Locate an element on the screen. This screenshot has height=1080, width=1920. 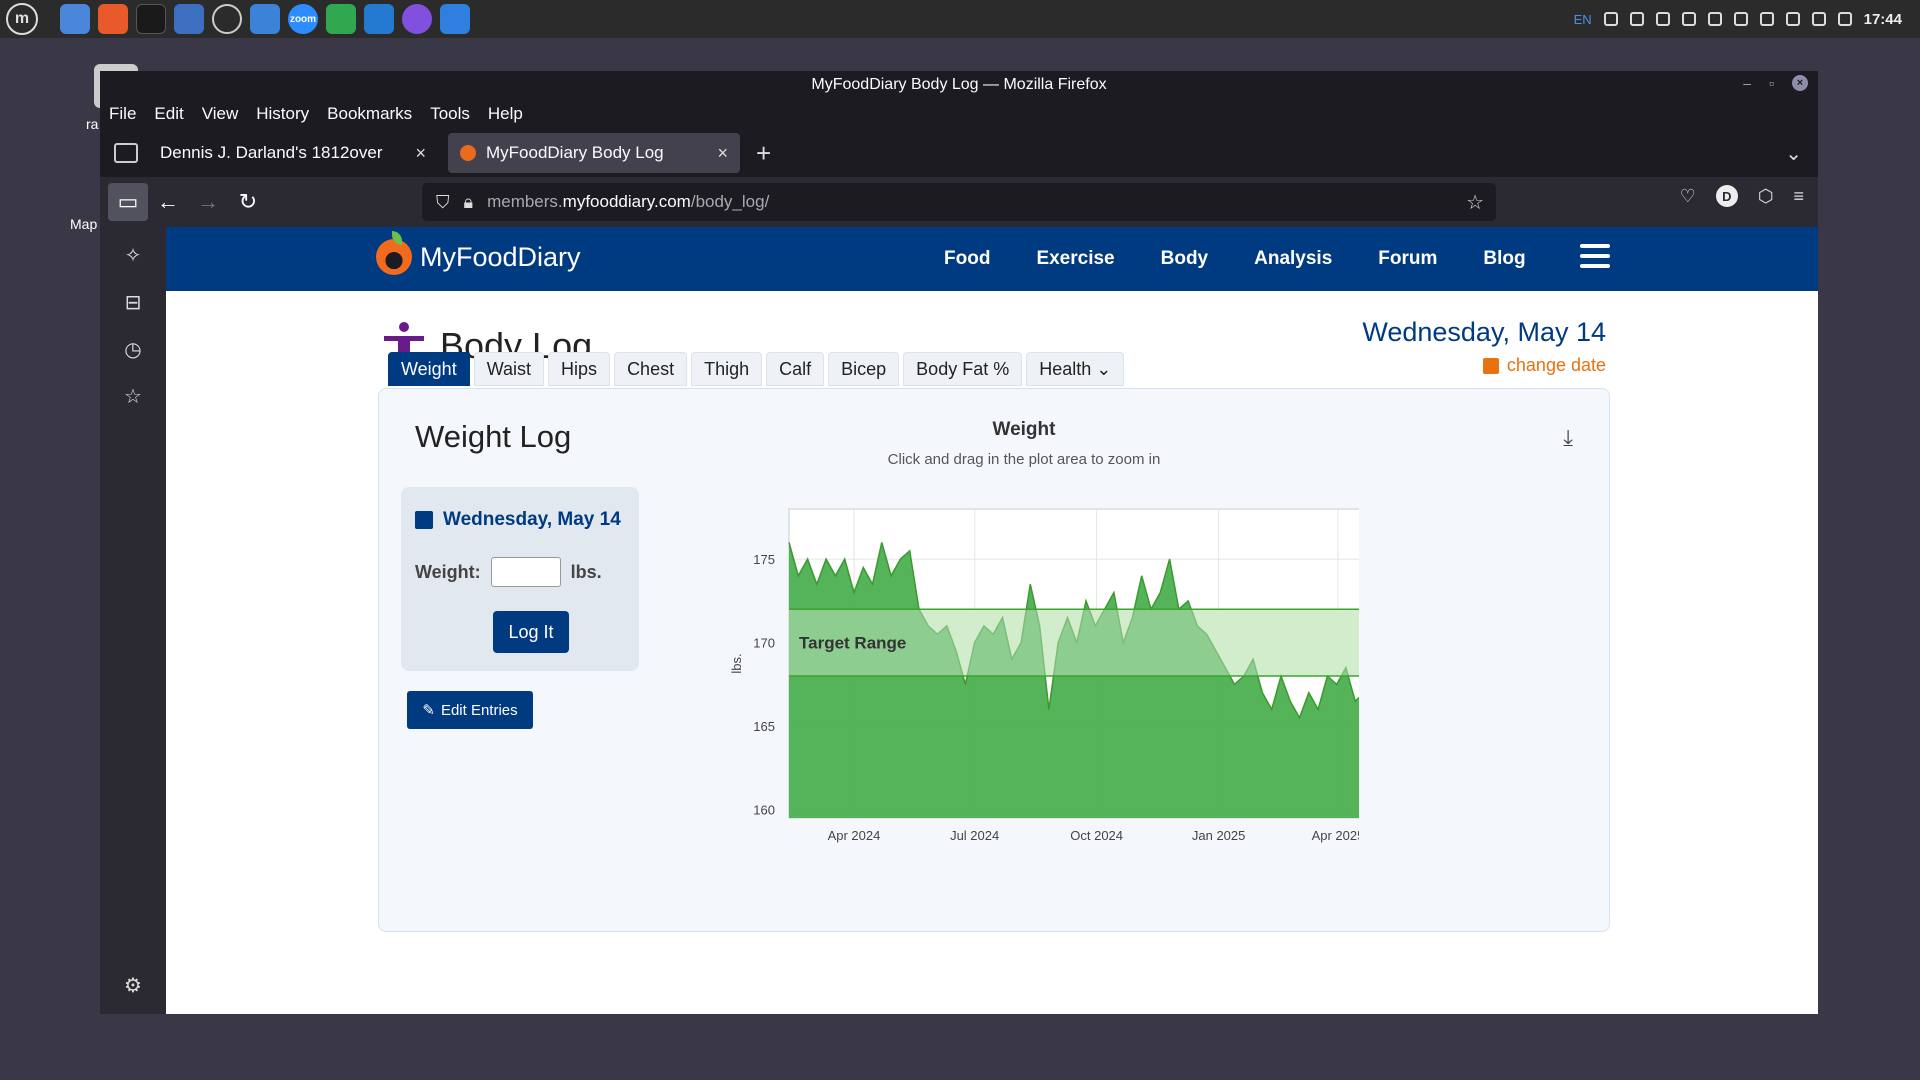
files-app-icon is located at coordinates (75, 19).